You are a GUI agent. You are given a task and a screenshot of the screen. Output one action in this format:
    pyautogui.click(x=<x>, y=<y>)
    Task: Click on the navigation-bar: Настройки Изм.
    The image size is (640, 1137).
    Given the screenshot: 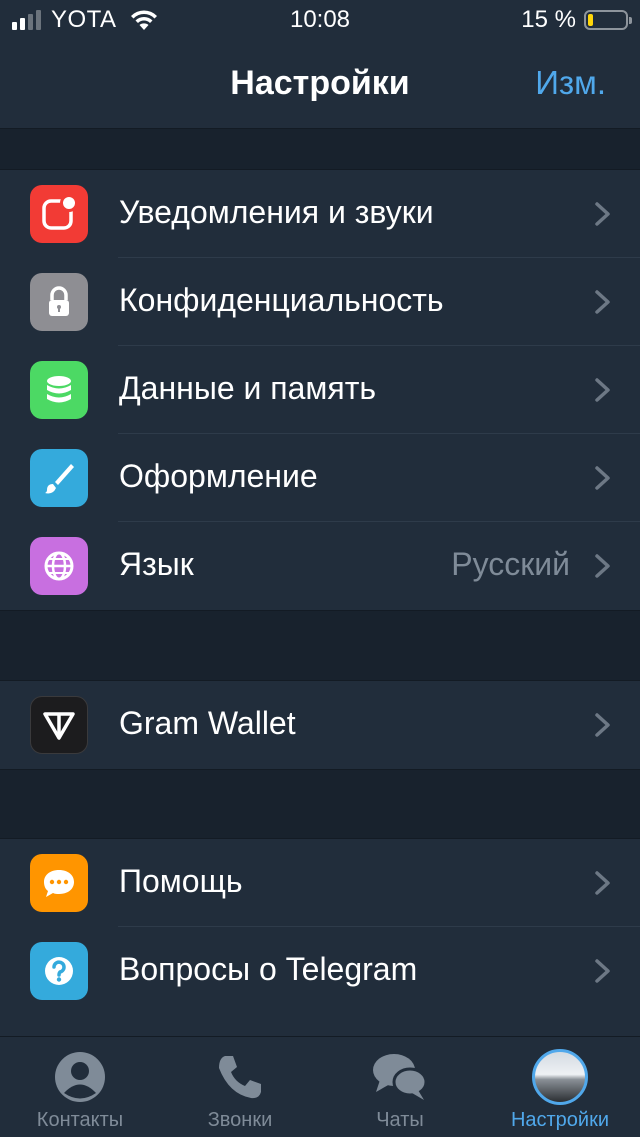 What is the action you would take?
    pyautogui.click(x=320, y=84)
    